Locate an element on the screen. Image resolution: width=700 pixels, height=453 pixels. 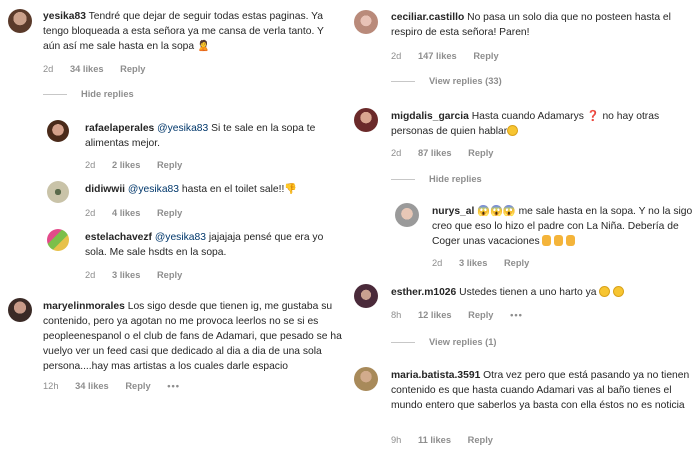
comment-username: didiwwii is located at coordinates (105, 189).